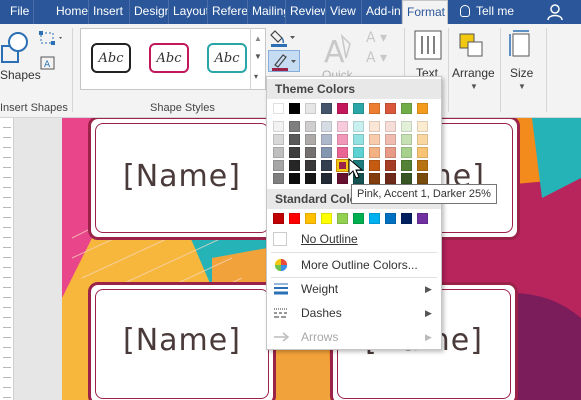  Describe the element at coordinates (17, 12) in the screenshot. I see `tab-file: File` at that location.